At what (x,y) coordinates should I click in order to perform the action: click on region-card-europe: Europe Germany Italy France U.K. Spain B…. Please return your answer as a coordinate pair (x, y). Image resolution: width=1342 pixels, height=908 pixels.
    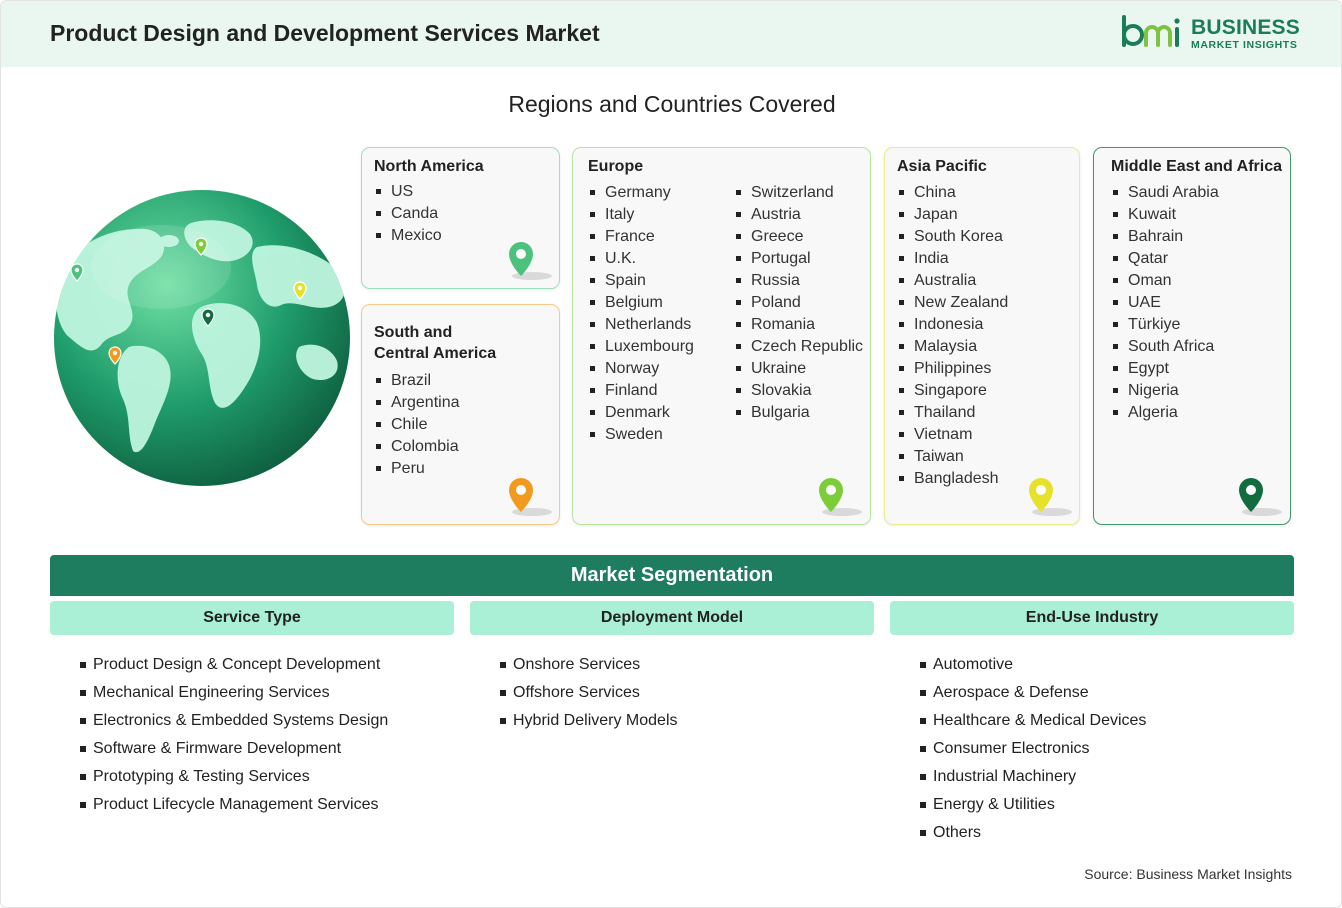
    Looking at the image, I should click on (721, 336).